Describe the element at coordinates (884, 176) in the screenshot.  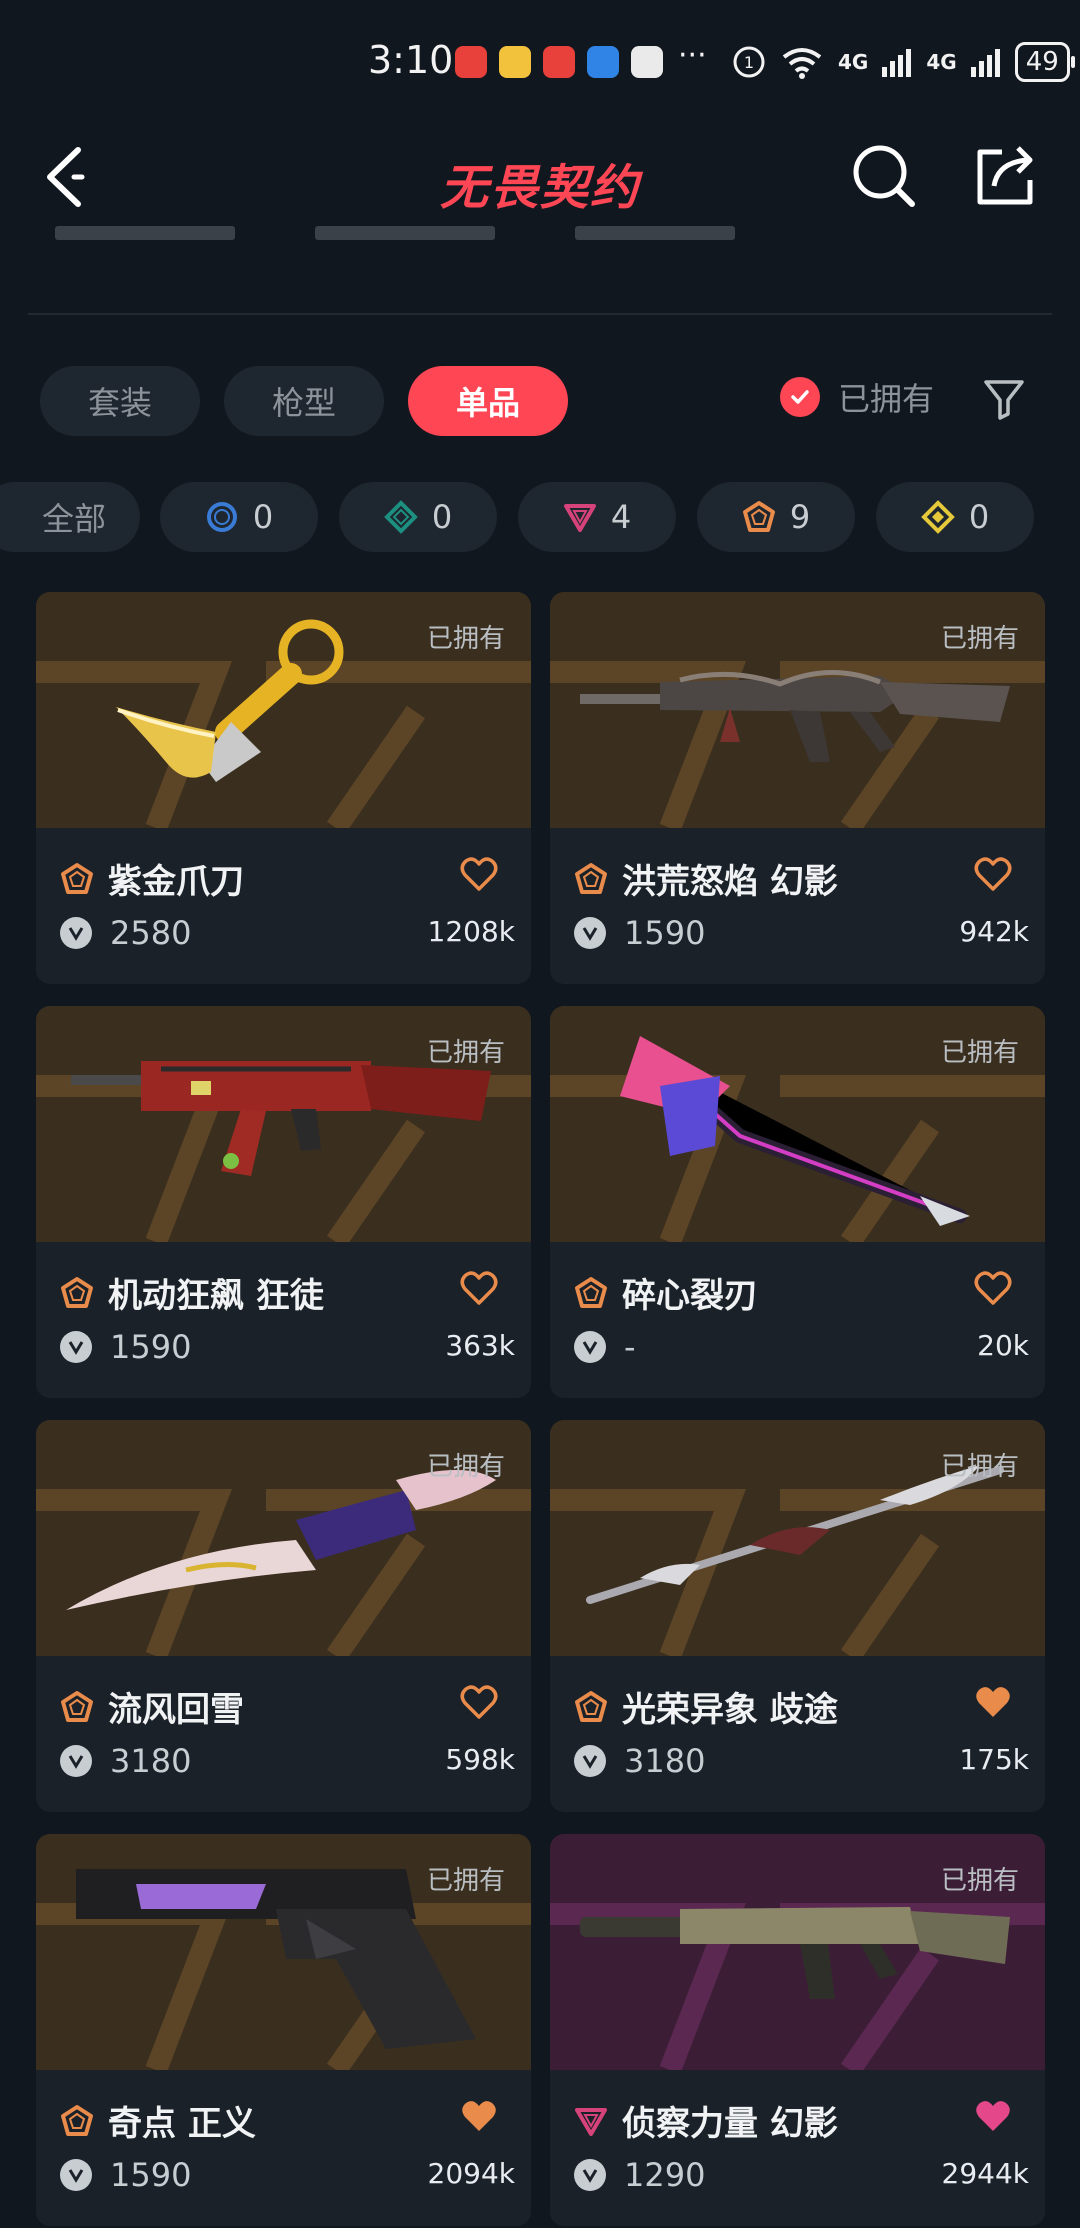
I see `search-icon` at that location.